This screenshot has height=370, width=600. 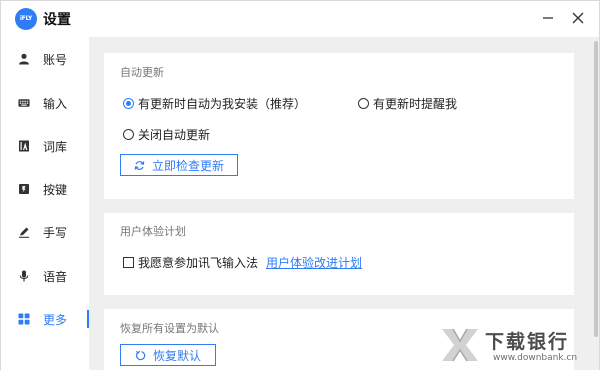 I want to click on section-title: 自动更新, so click(x=142, y=72).